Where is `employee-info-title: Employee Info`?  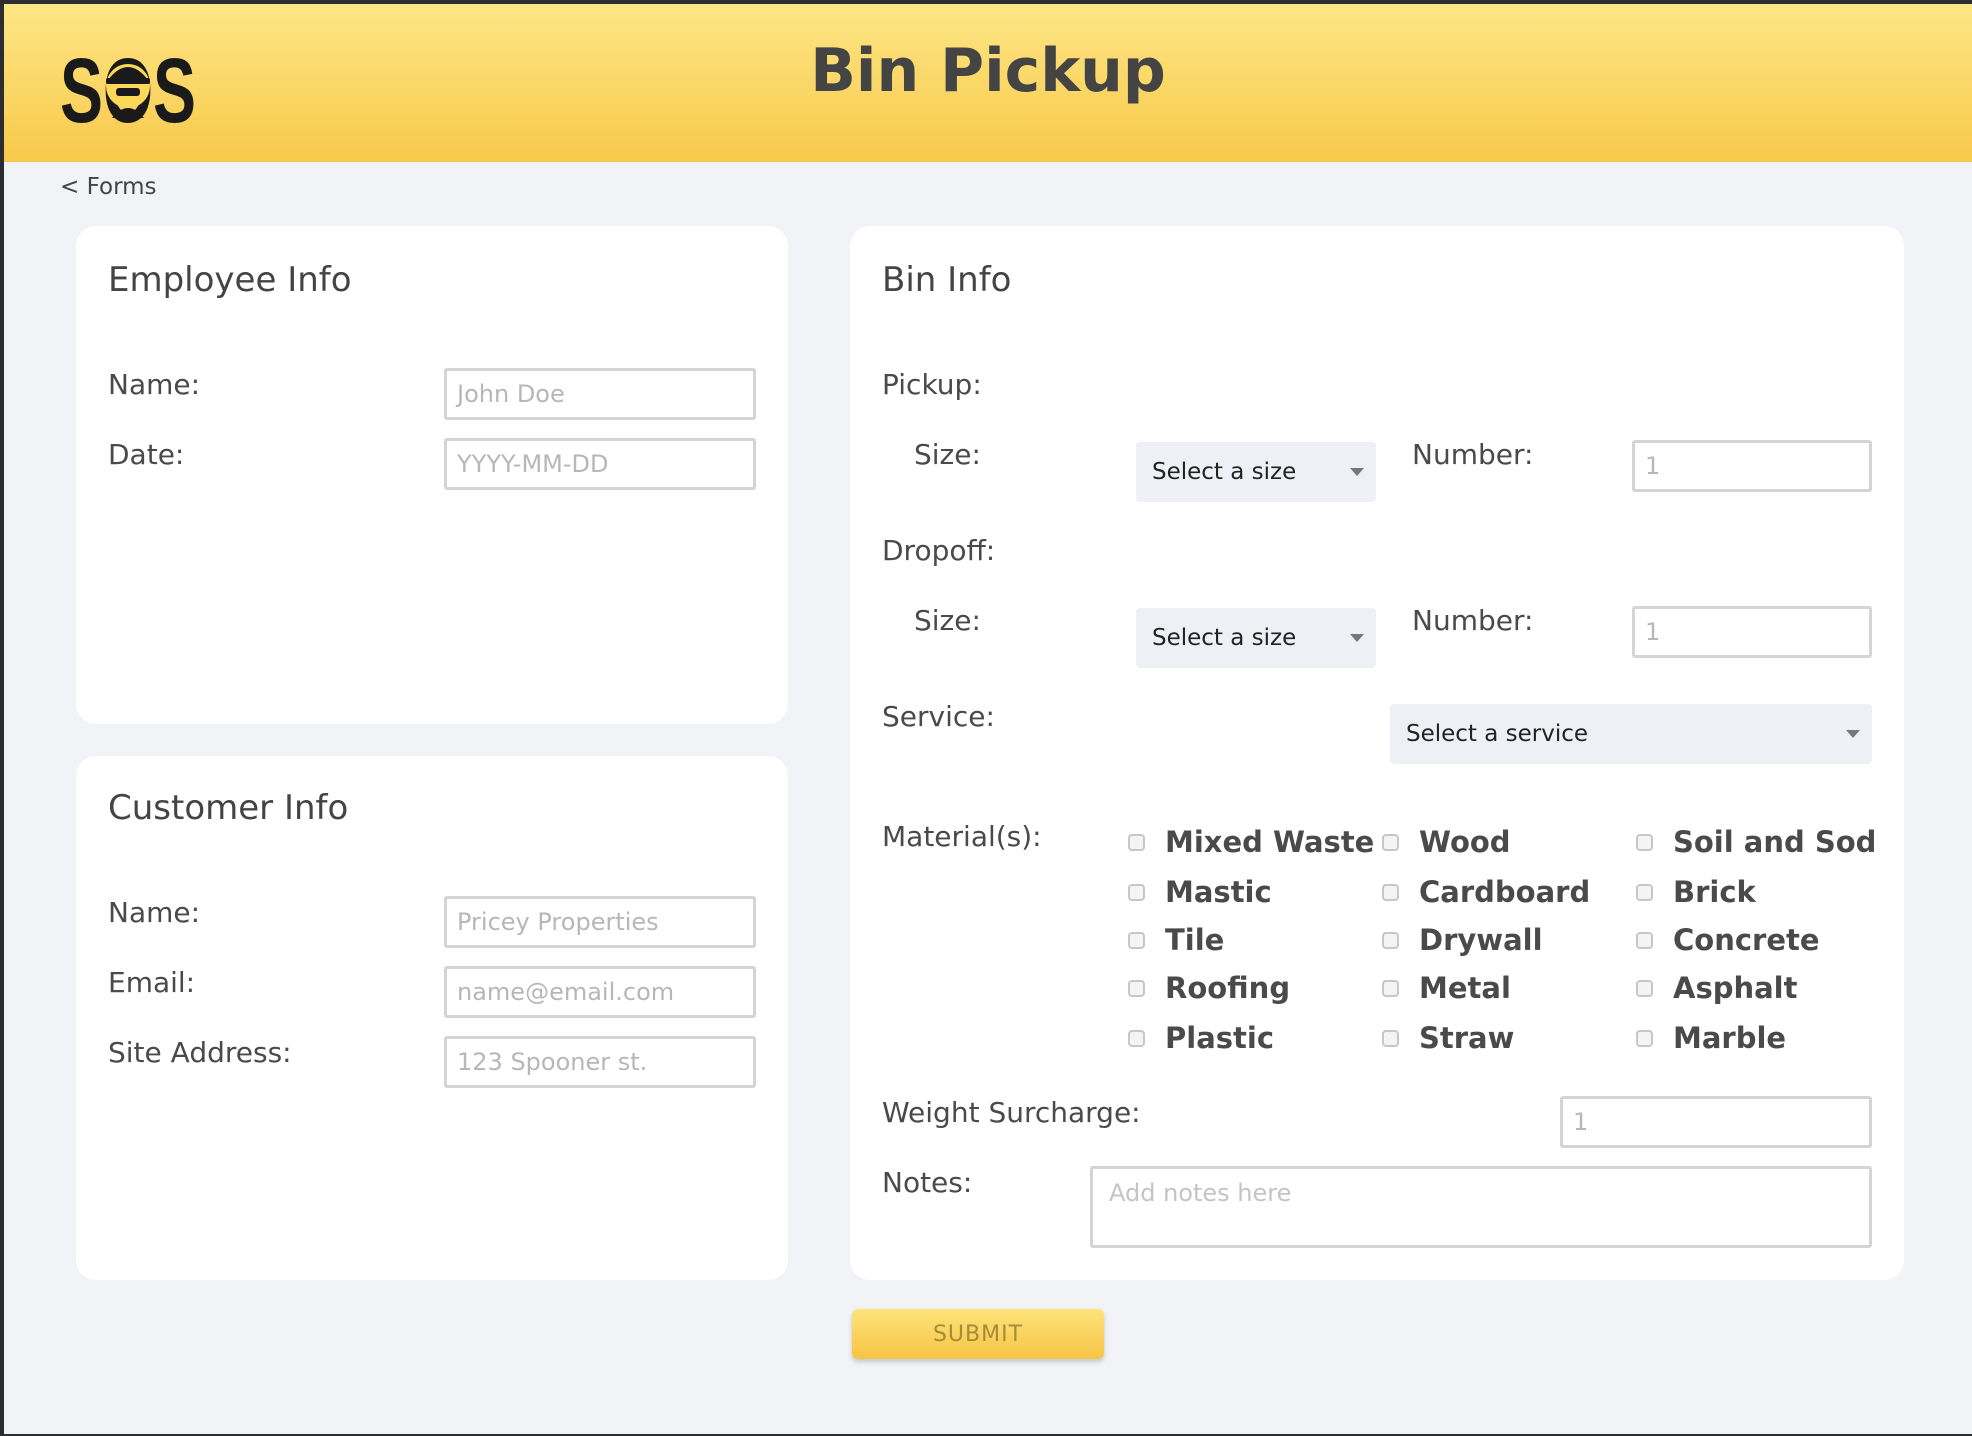 employee-info-title: Employee Info is located at coordinates (230, 280).